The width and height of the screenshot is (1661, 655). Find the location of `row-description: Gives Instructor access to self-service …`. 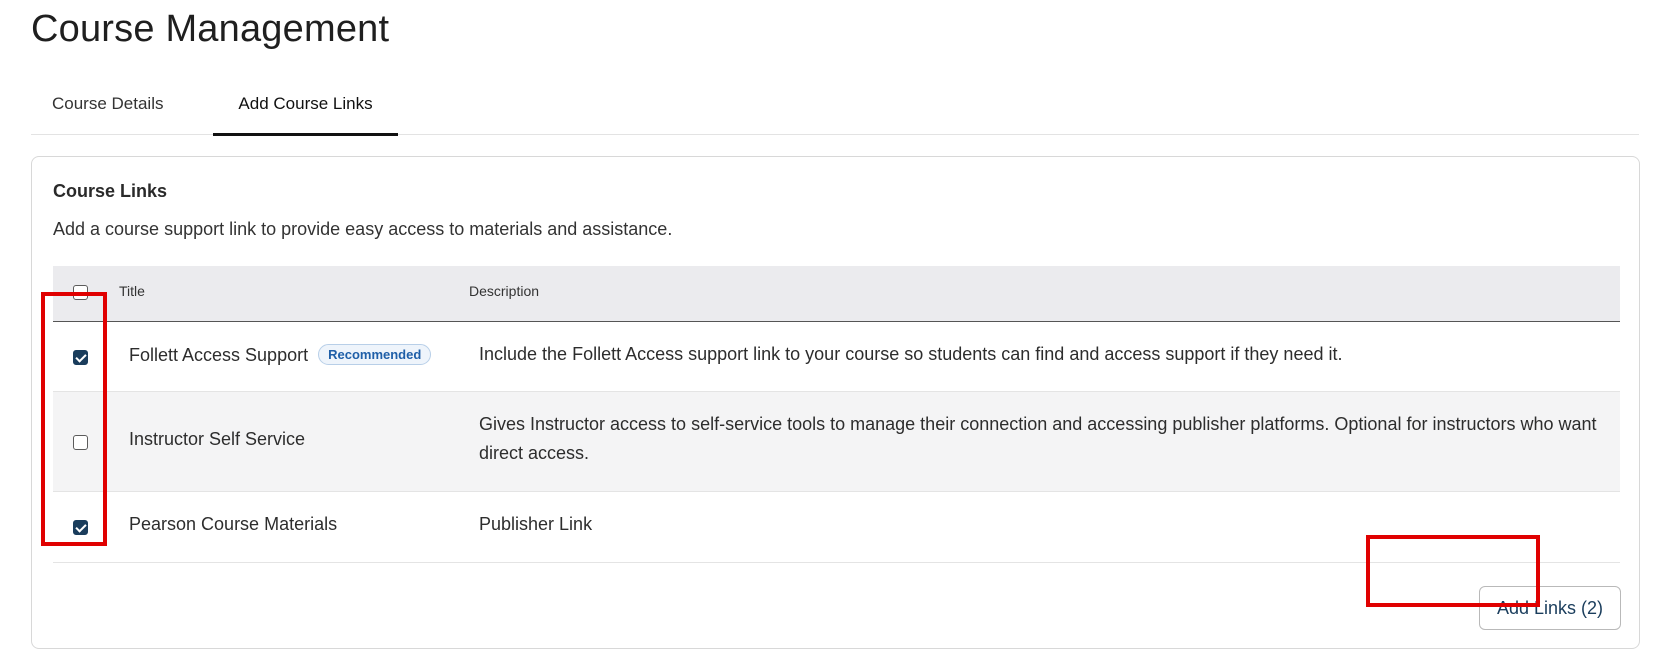

row-description: Gives Instructor access to self-service … is located at coordinates (1038, 438).